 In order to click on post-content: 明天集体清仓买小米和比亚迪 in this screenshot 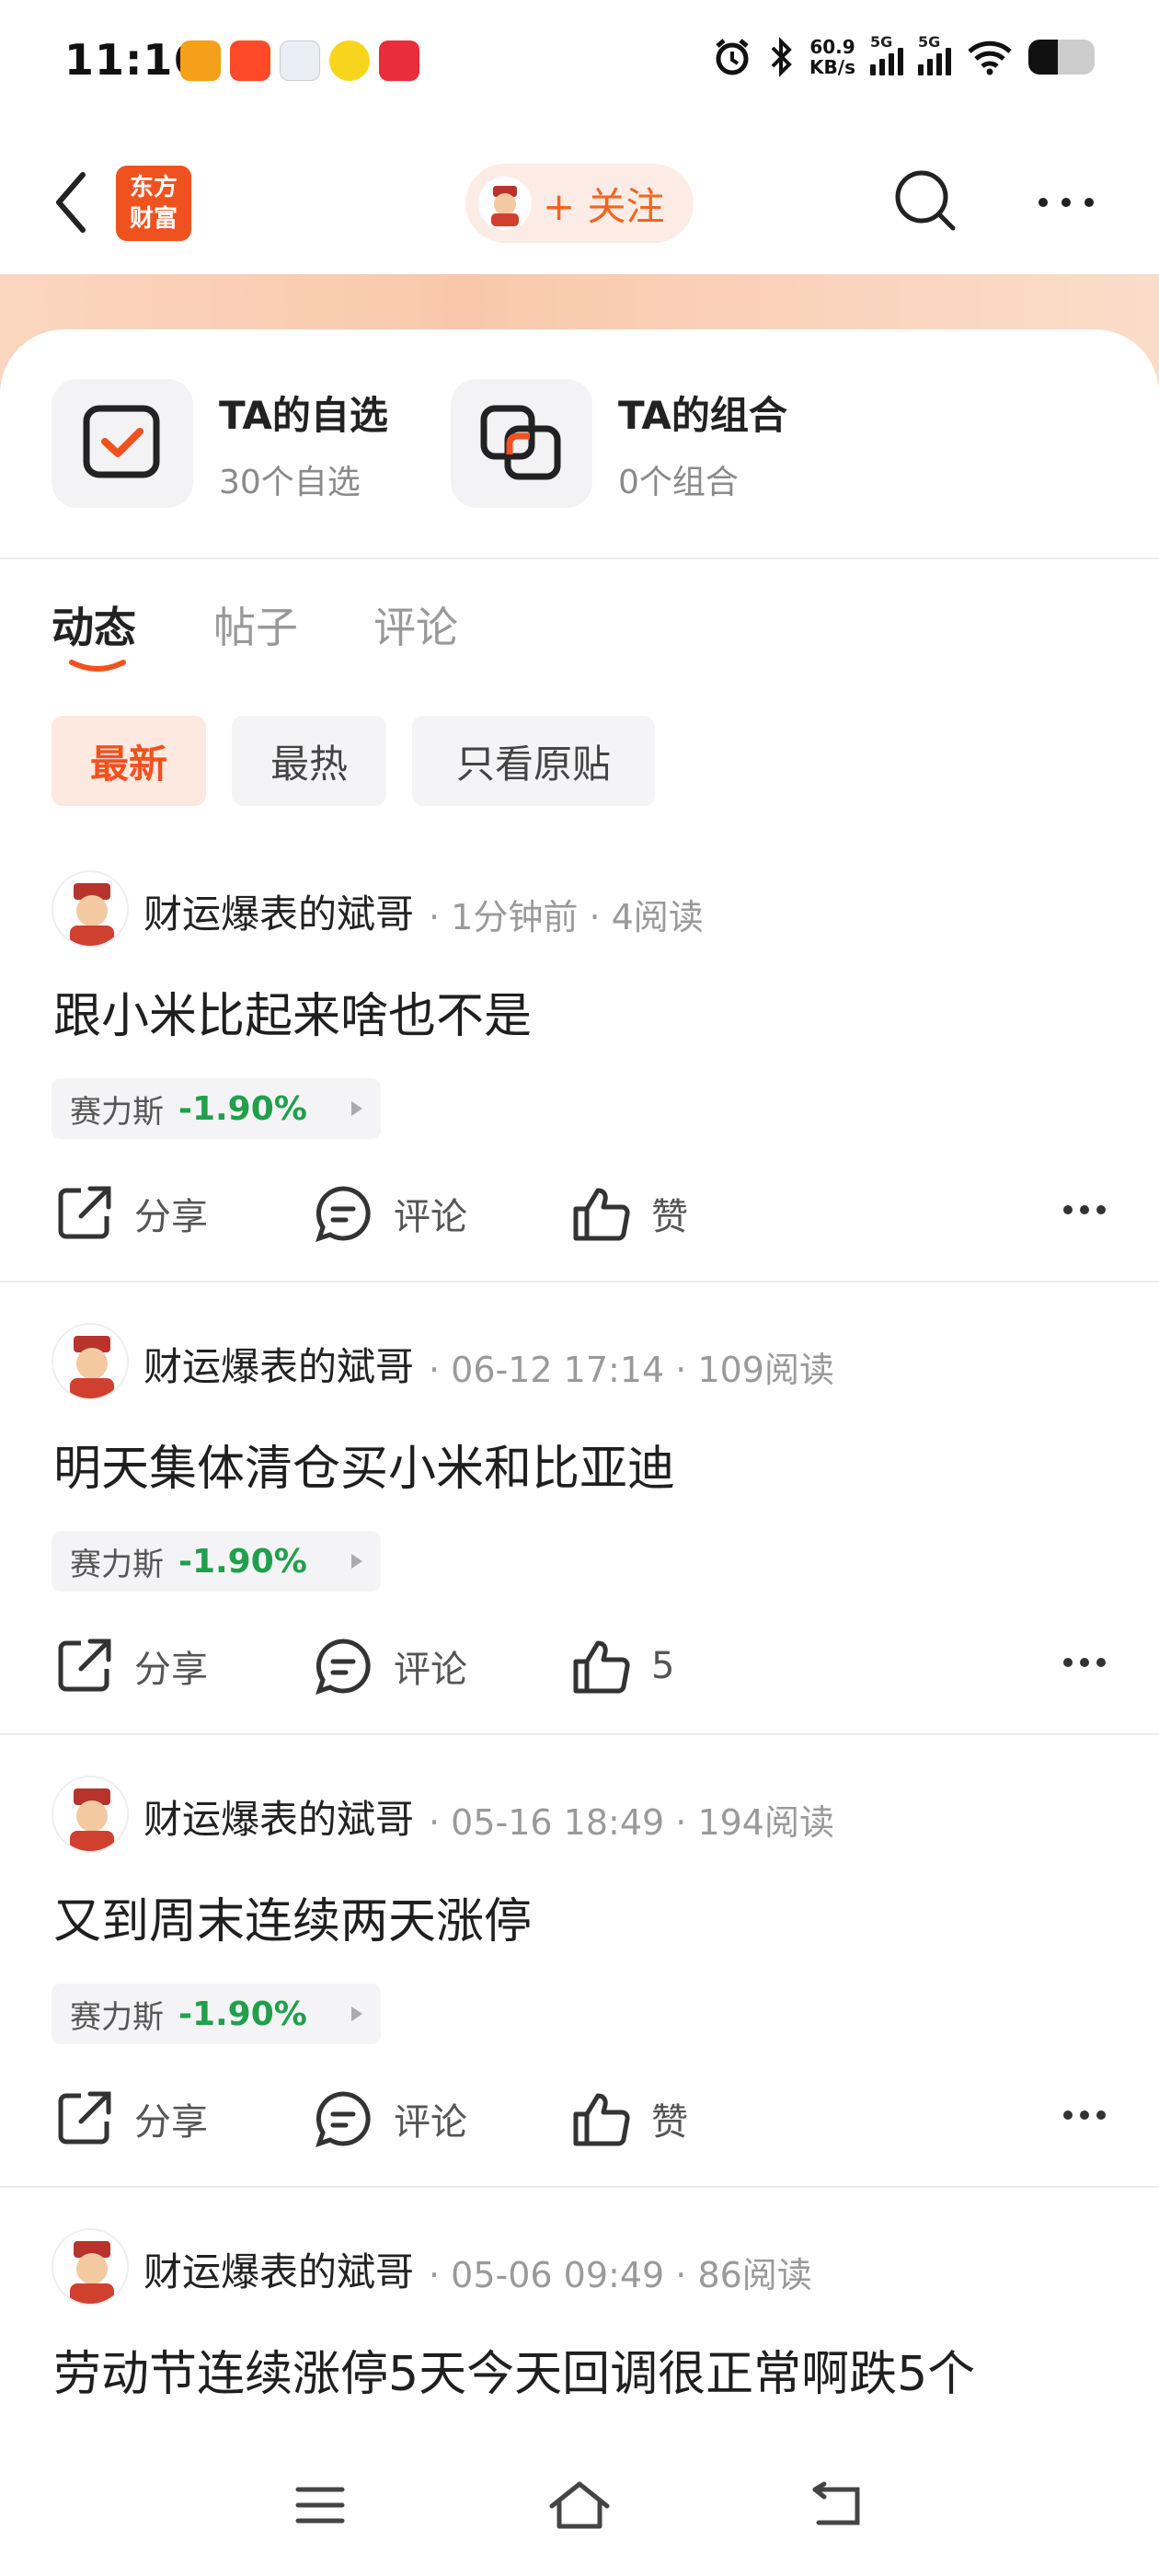, I will do `click(364, 1464)`.